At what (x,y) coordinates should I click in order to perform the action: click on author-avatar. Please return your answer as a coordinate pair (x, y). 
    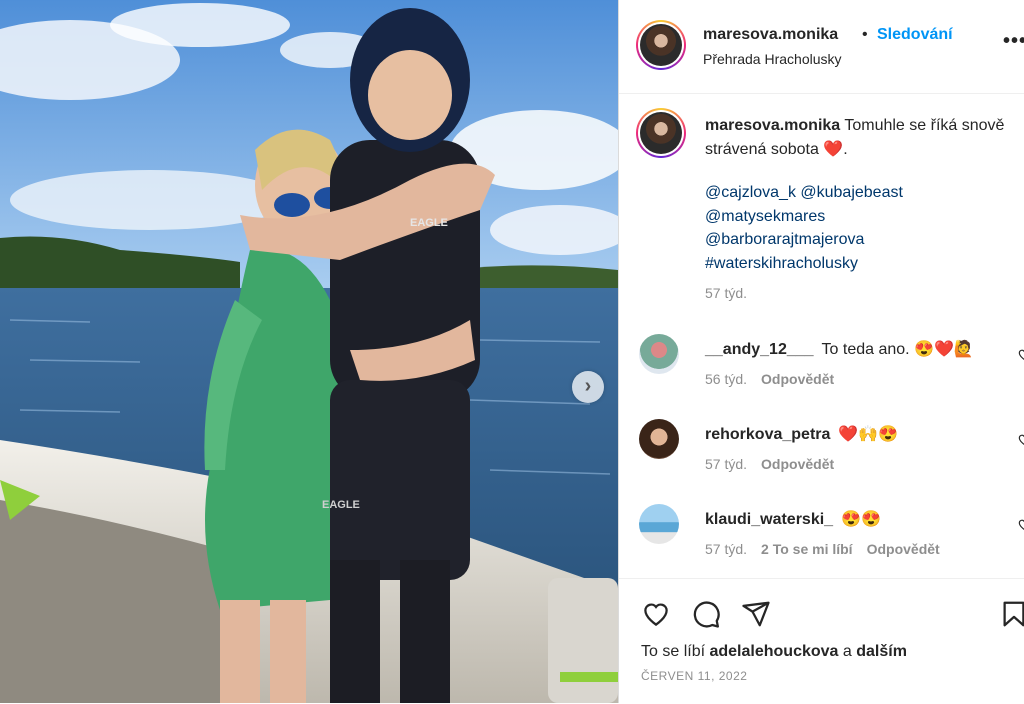
    Looking at the image, I should click on (661, 45).